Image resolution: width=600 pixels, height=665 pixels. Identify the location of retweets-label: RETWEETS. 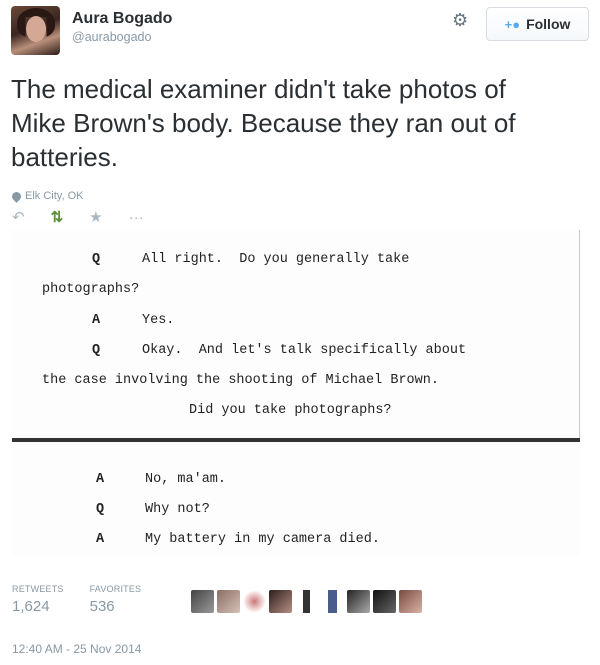
(38, 589).